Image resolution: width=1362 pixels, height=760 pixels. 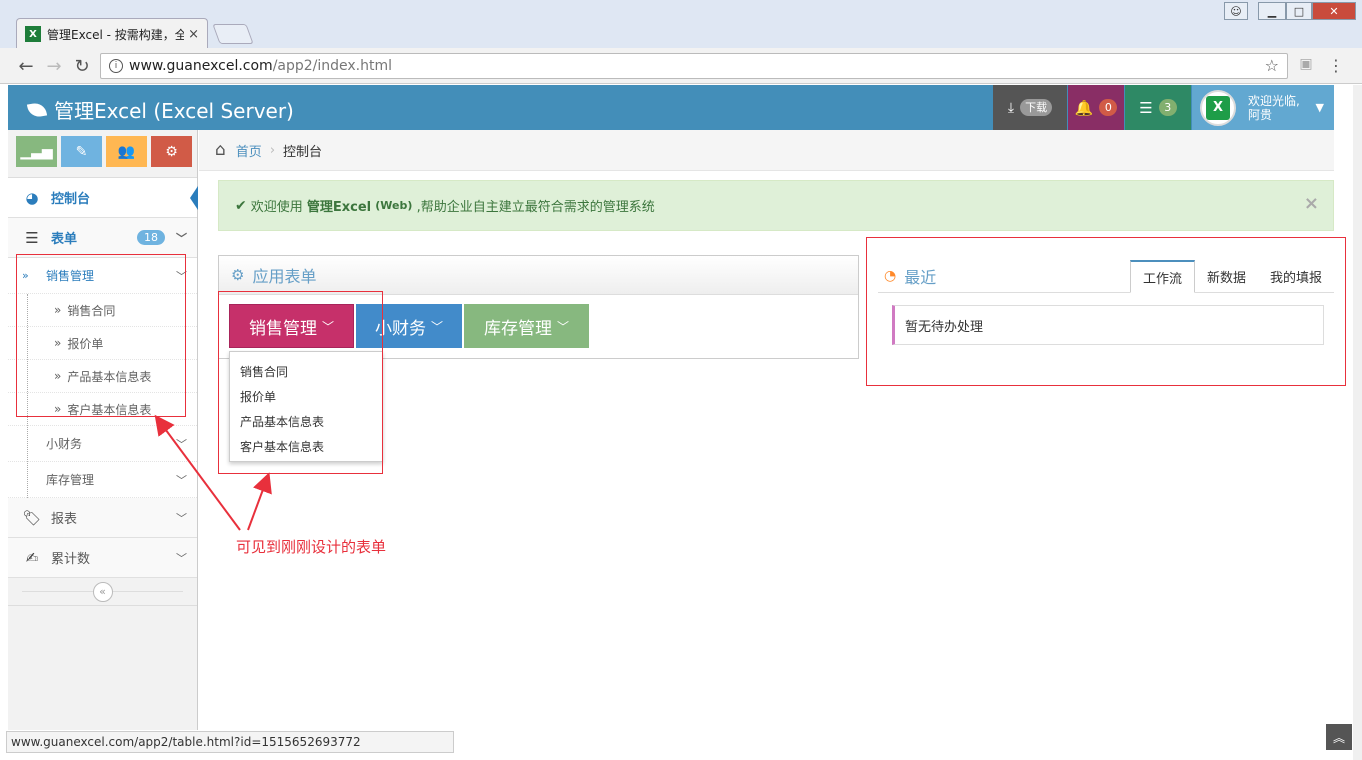 What do you see at coordinates (197, 472) in the screenshot?
I see `annotation-arrow-sidebar` at bounding box center [197, 472].